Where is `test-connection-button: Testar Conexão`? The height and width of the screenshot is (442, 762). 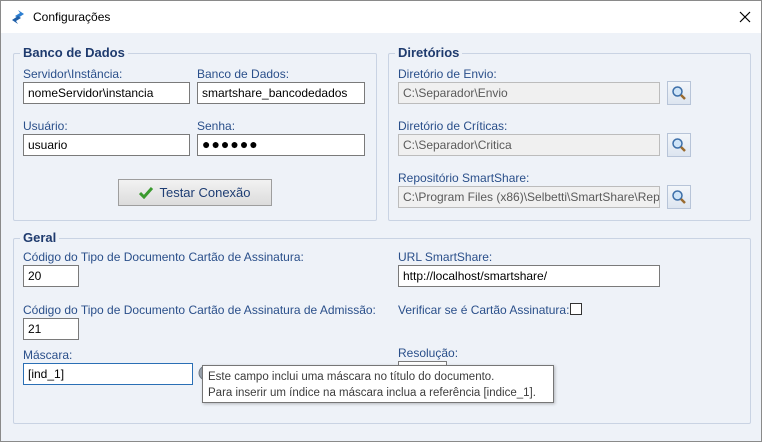
test-connection-button: Testar Conexão is located at coordinates (195, 192).